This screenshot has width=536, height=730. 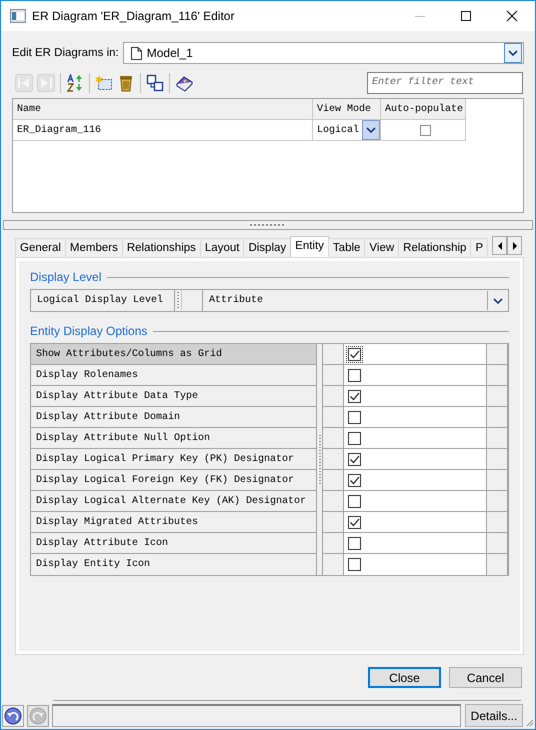 What do you see at coordinates (347, 109) in the screenshot?
I see `column-header: View Mode` at bounding box center [347, 109].